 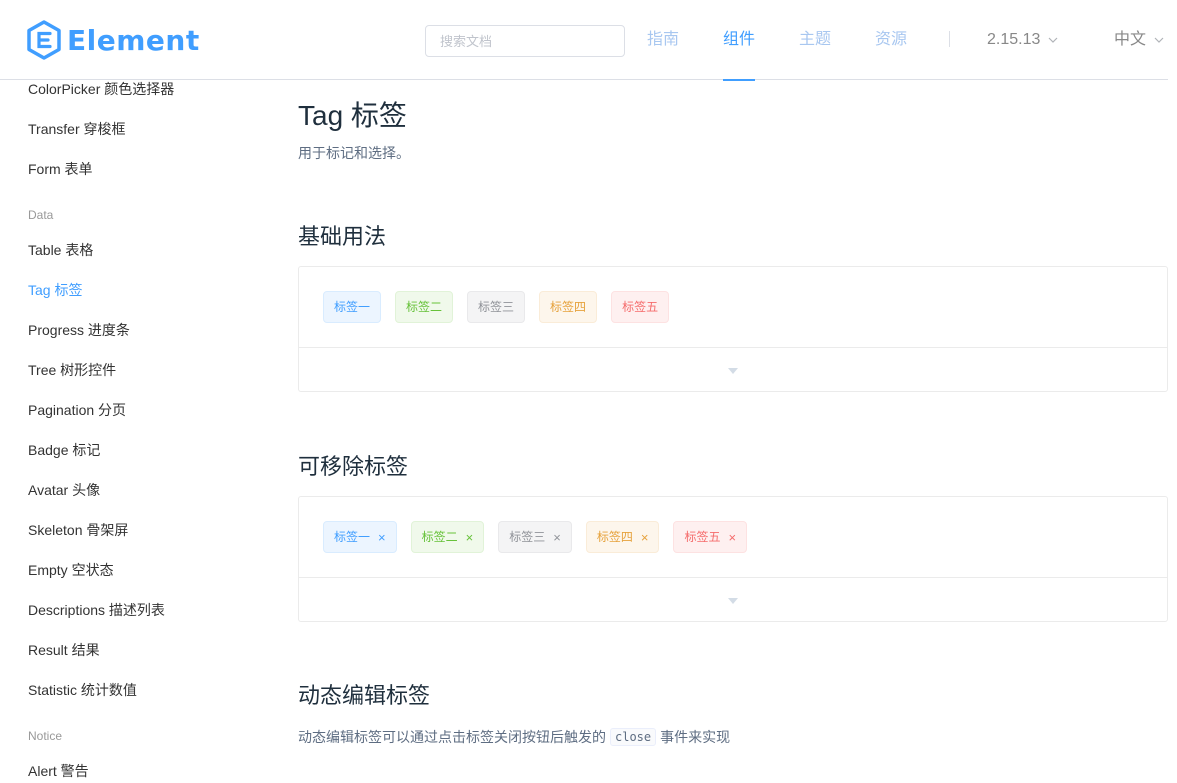 What do you see at coordinates (949, 39) in the screenshot?
I see `nav-divider` at bounding box center [949, 39].